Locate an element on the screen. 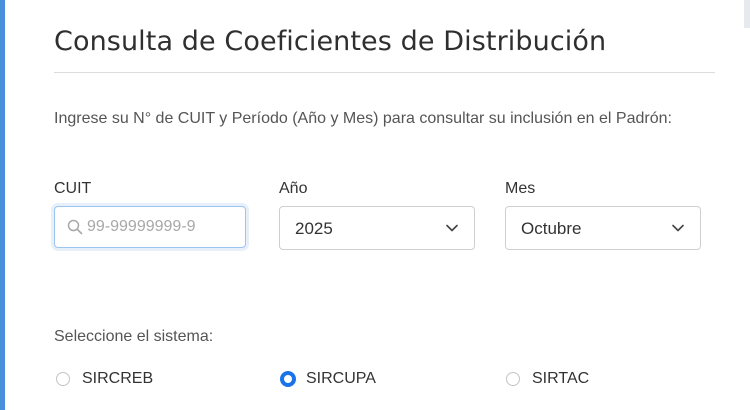 The width and height of the screenshot is (750, 410). year-selected-value: 2025 is located at coordinates (314, 228).